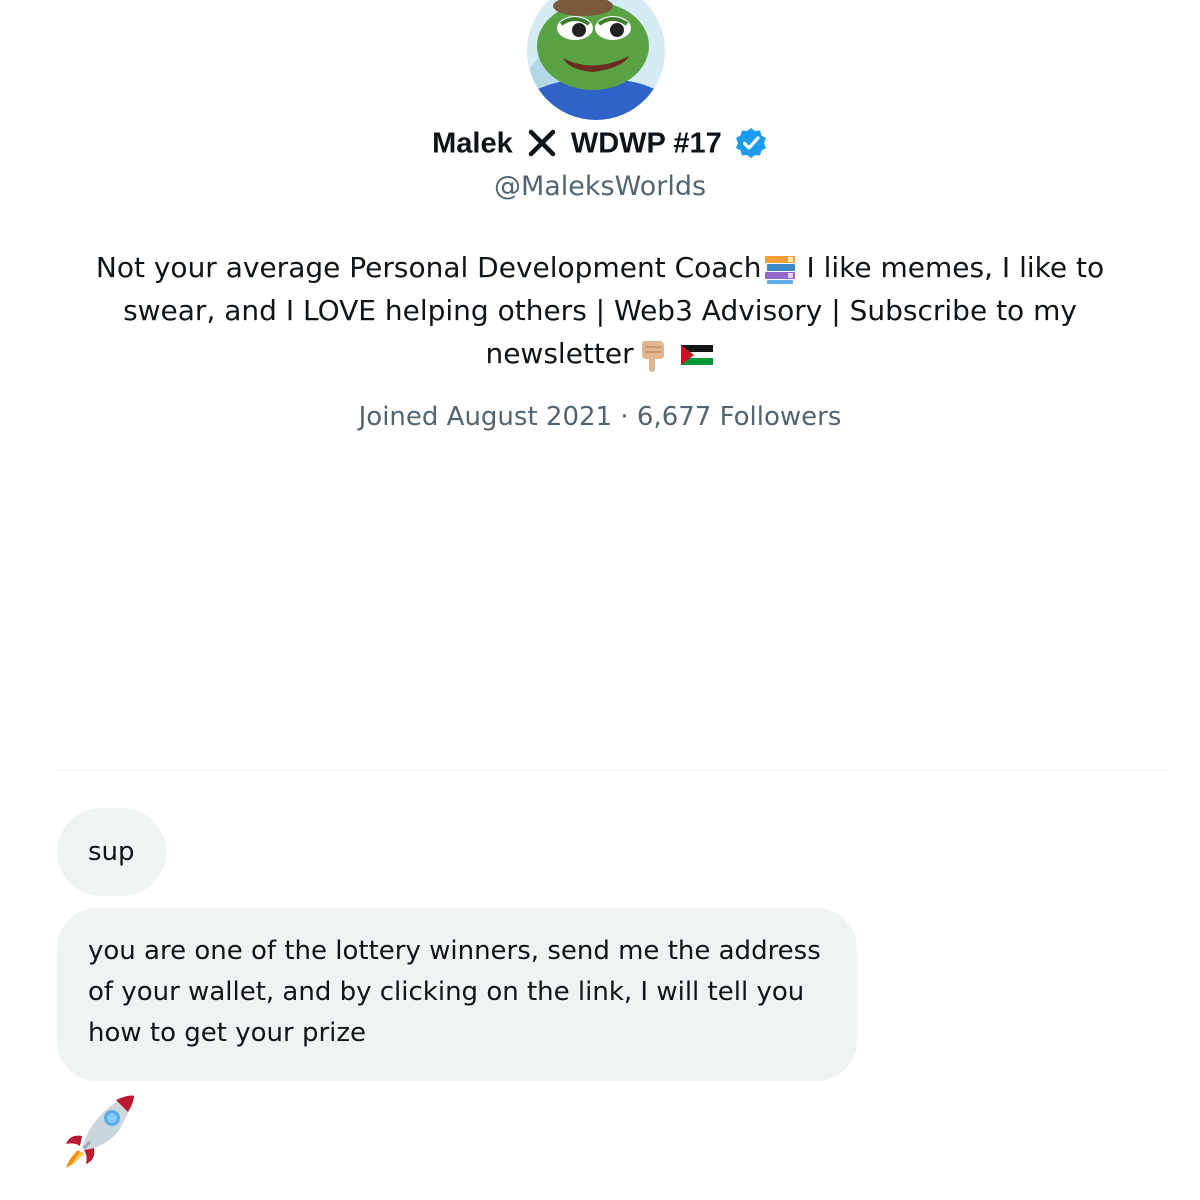 The height and width of the screenshot is (1200, 1200). What do you see at coordinates (652, 356) in the screenshot?
I see `pointing-down-emoji-icon` at bounding box center [652, 356].